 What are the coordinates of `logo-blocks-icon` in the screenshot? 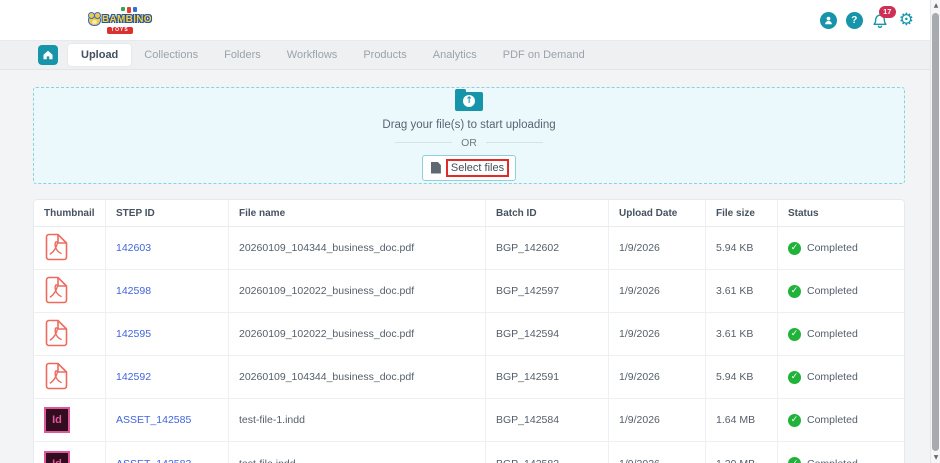 It's located at (128, 9).